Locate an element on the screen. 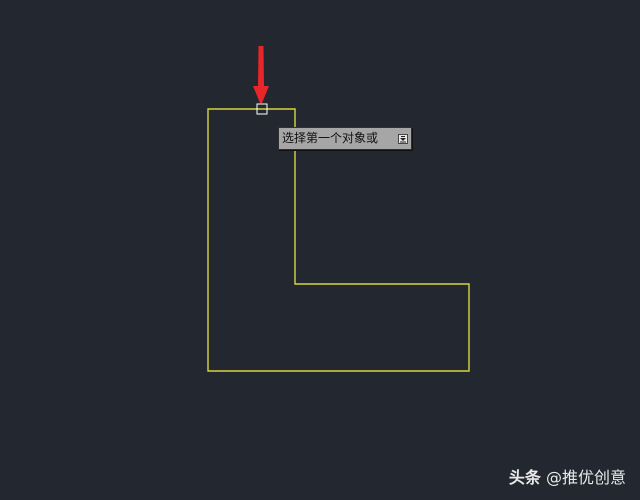  watermark-handle: @推优创意 is located at coordinates (585, 477).